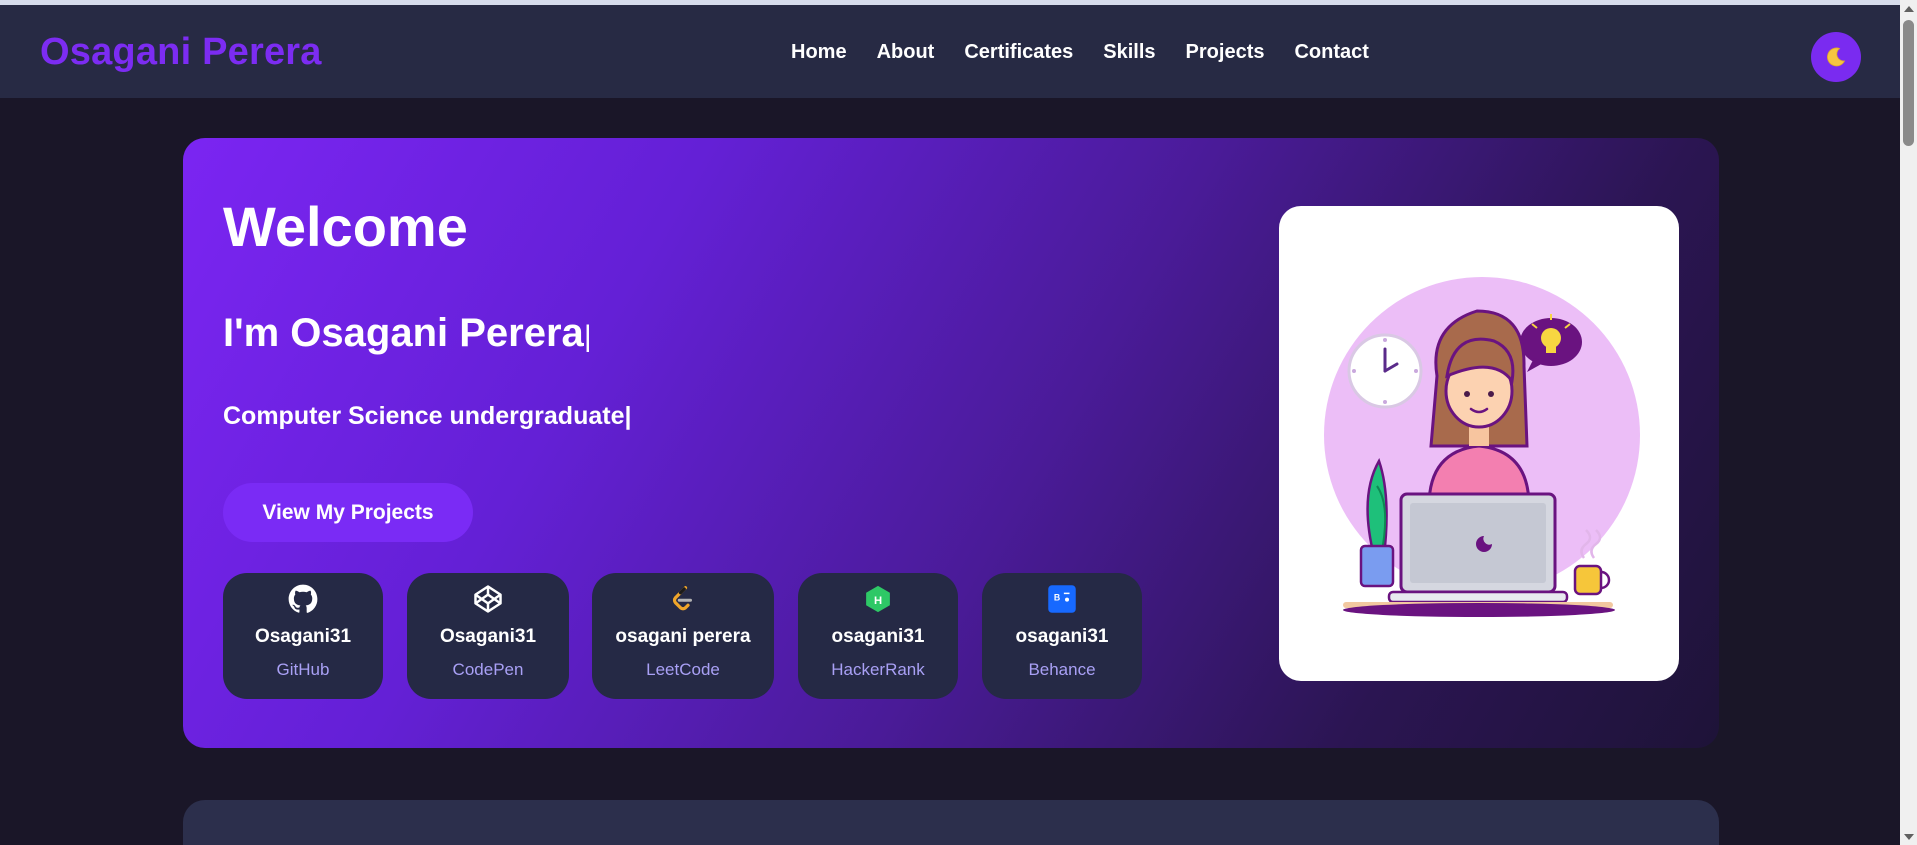  What do you see at coordinates (951, 822) in the screenshot?
I see `next-section-card` at bounding box center [951, 822].